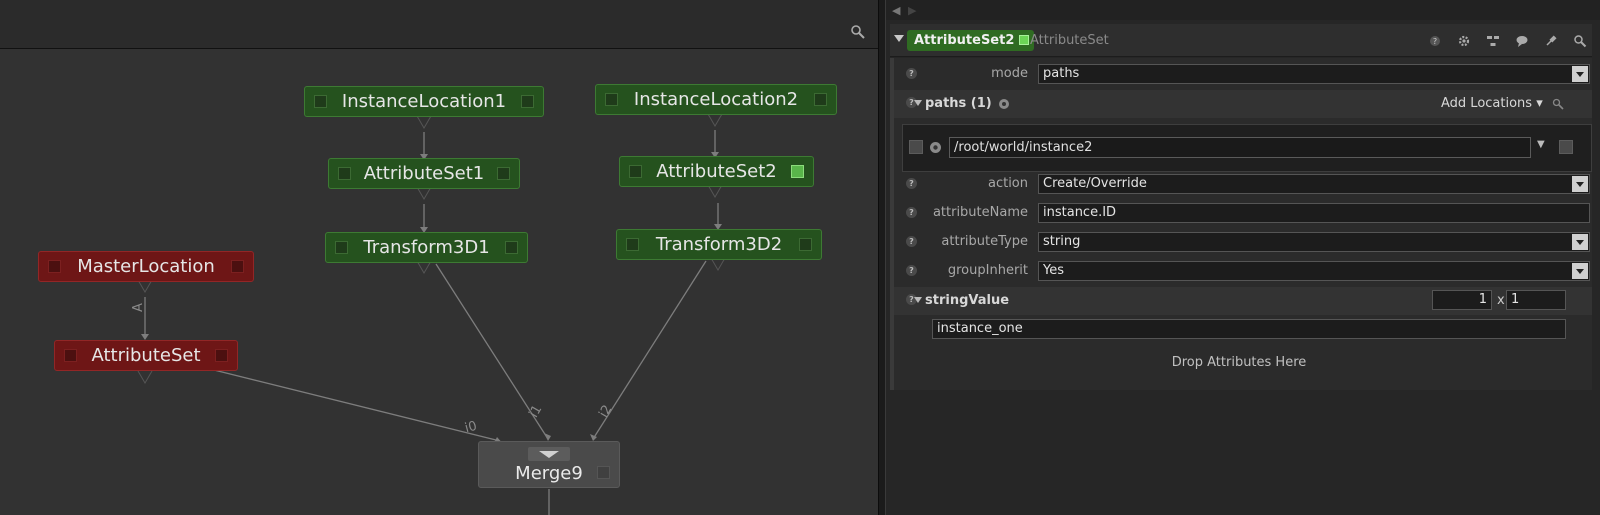 The image size is (1600, 515). Describe the element at coordinates (1243, 104) in the screenshot. I see `paths-group-header: ? paths (1) Add Locations ▾` at that location.